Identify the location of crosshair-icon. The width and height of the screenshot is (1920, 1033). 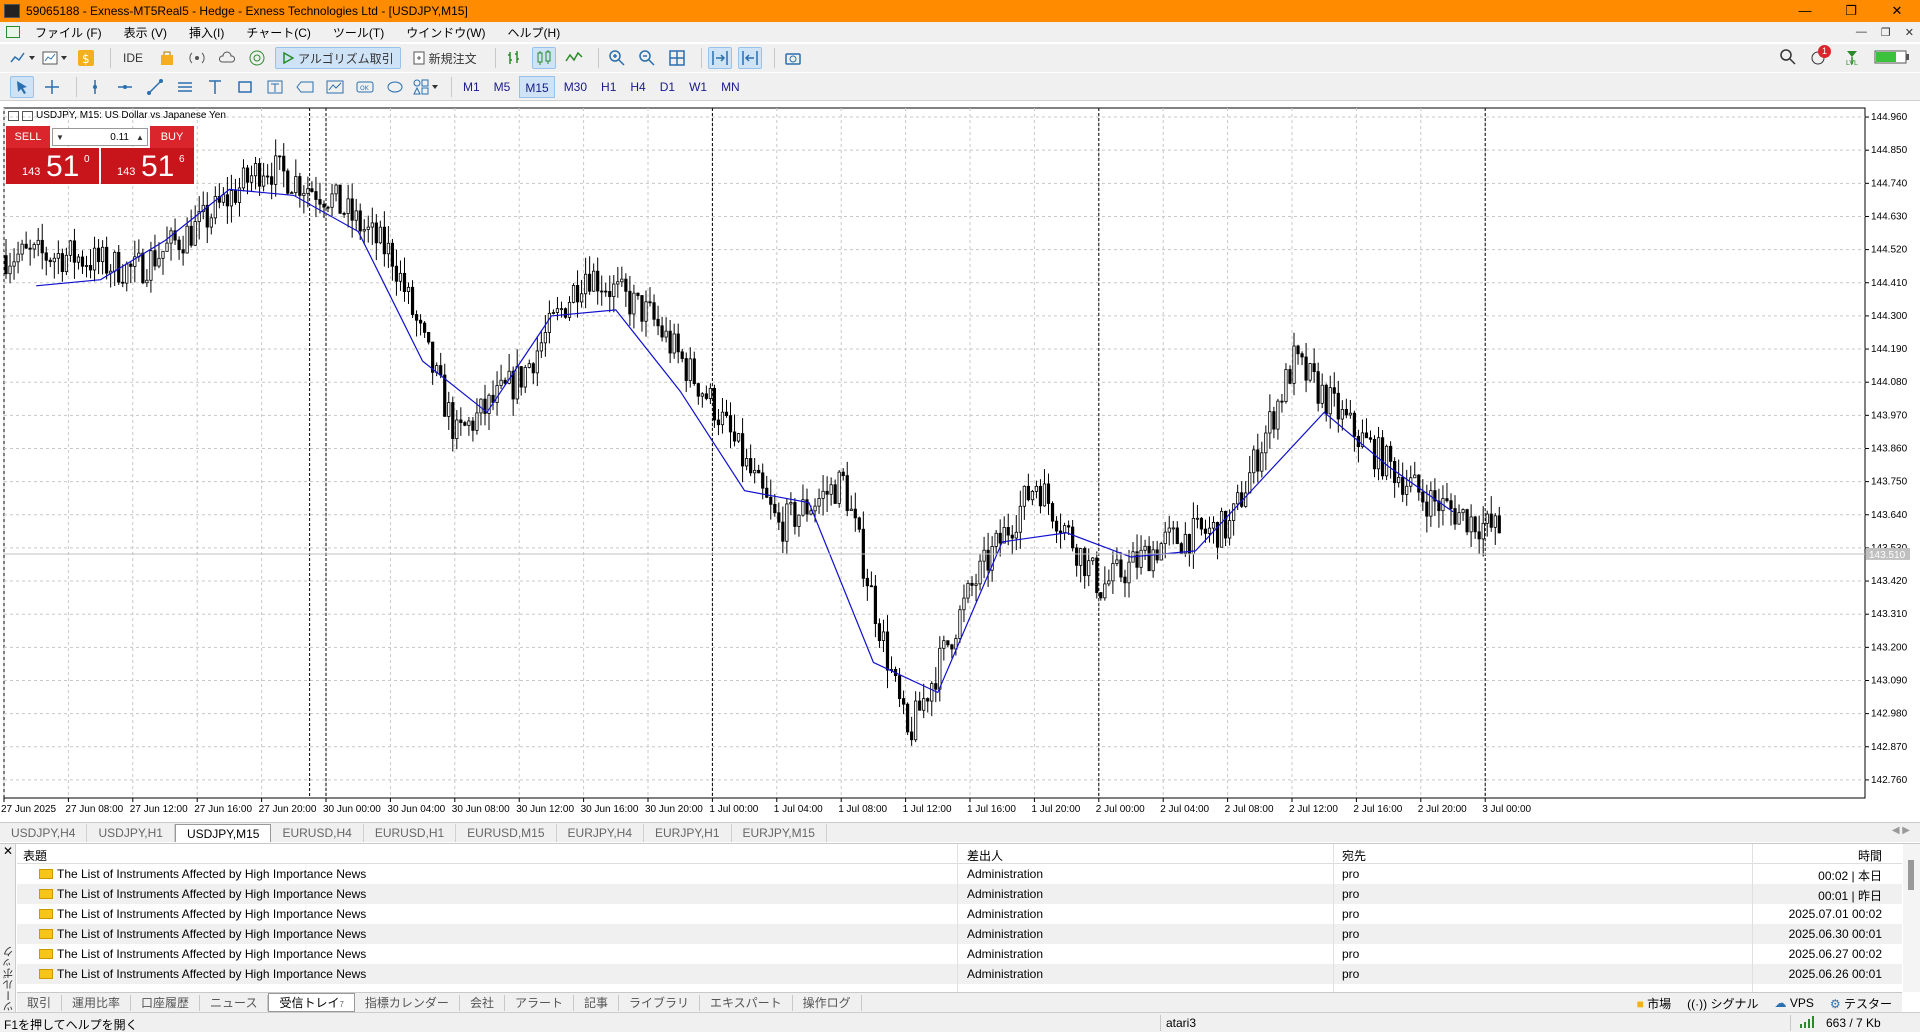
(52, 87).